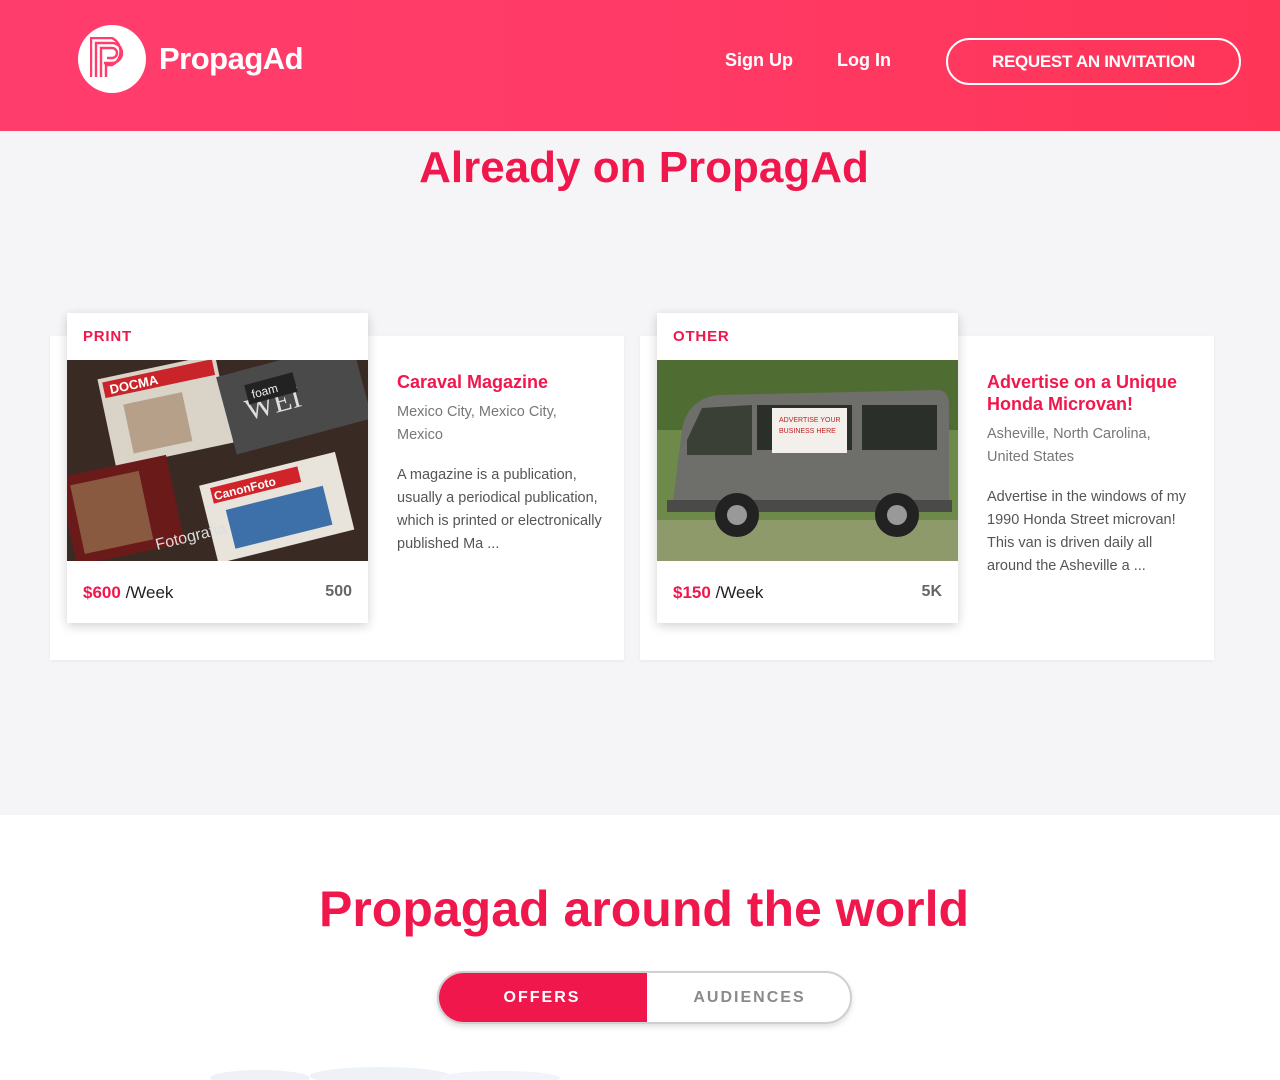  I want to click on brand-logo: PropagAd, so click(191, 59).